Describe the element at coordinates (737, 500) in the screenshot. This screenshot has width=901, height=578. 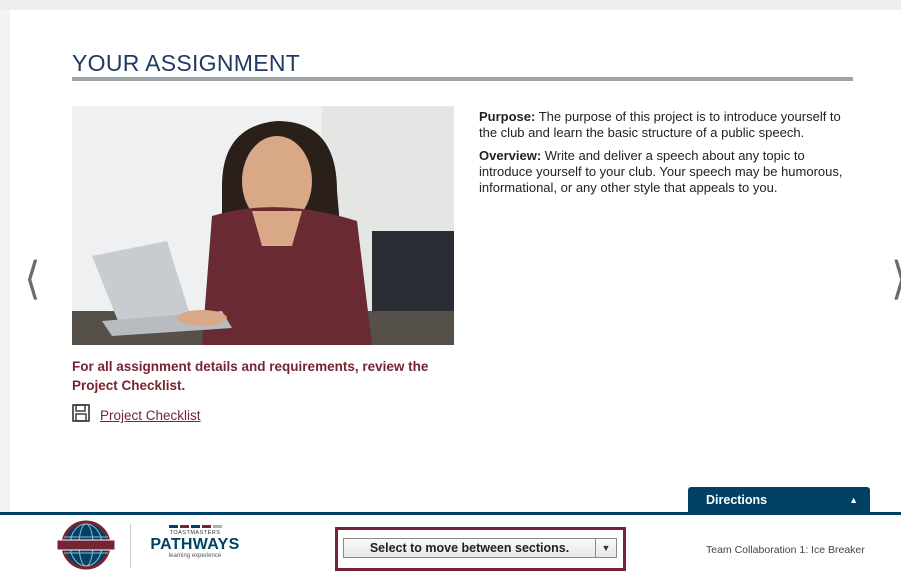
I see `directions-label: Directions` at that location.